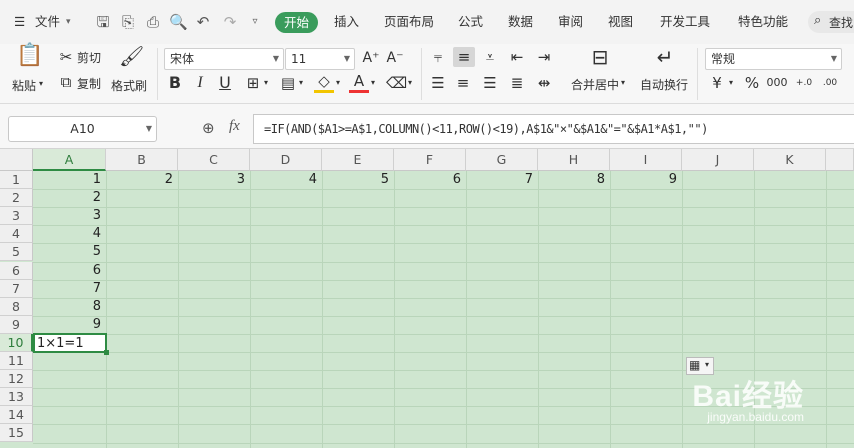  Describe the element at coordinates (142, 160) in the screenshot. I see `column-header-B: B` at that location.